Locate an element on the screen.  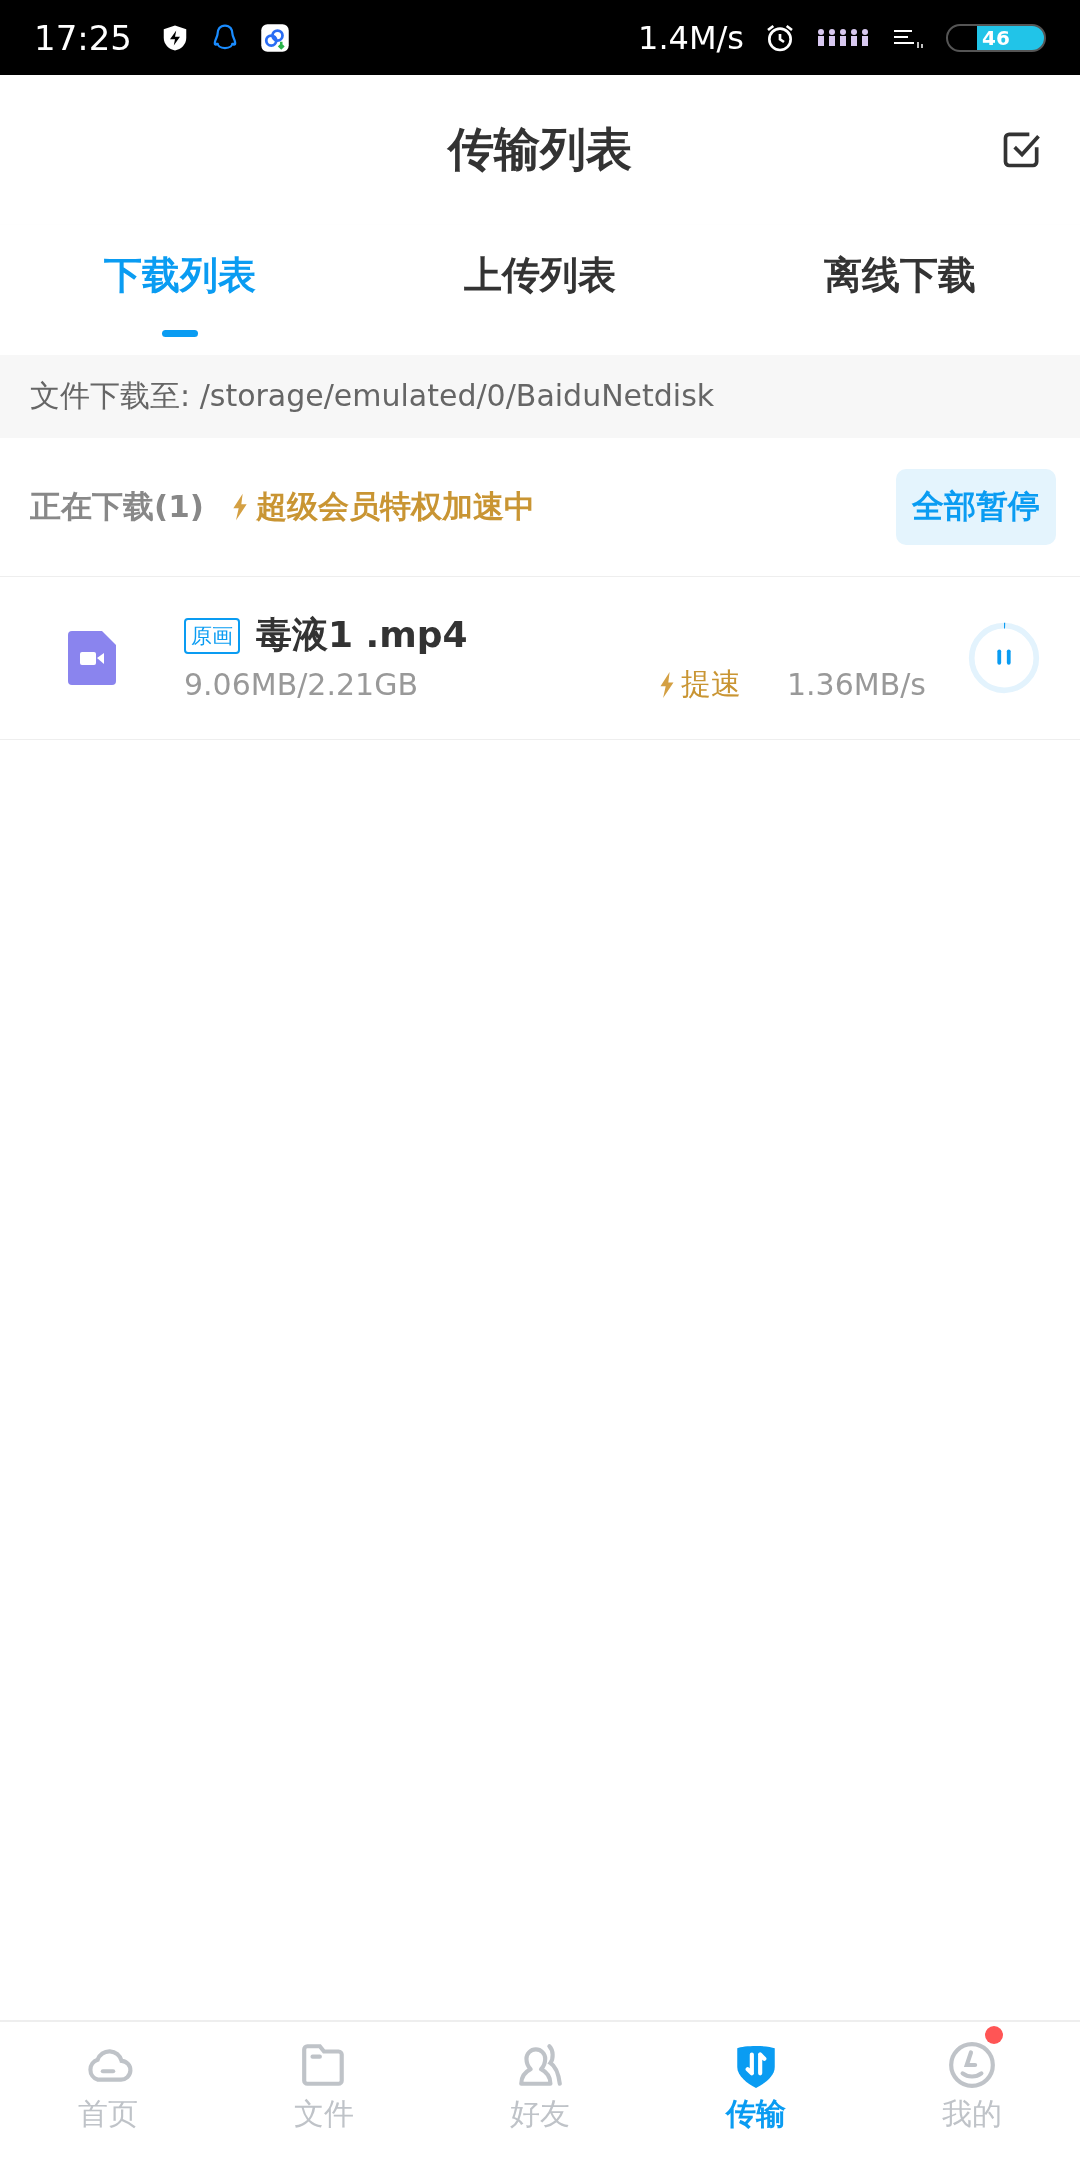
pause-all-button: 全部暂停 is located at coordinates (976, 507).